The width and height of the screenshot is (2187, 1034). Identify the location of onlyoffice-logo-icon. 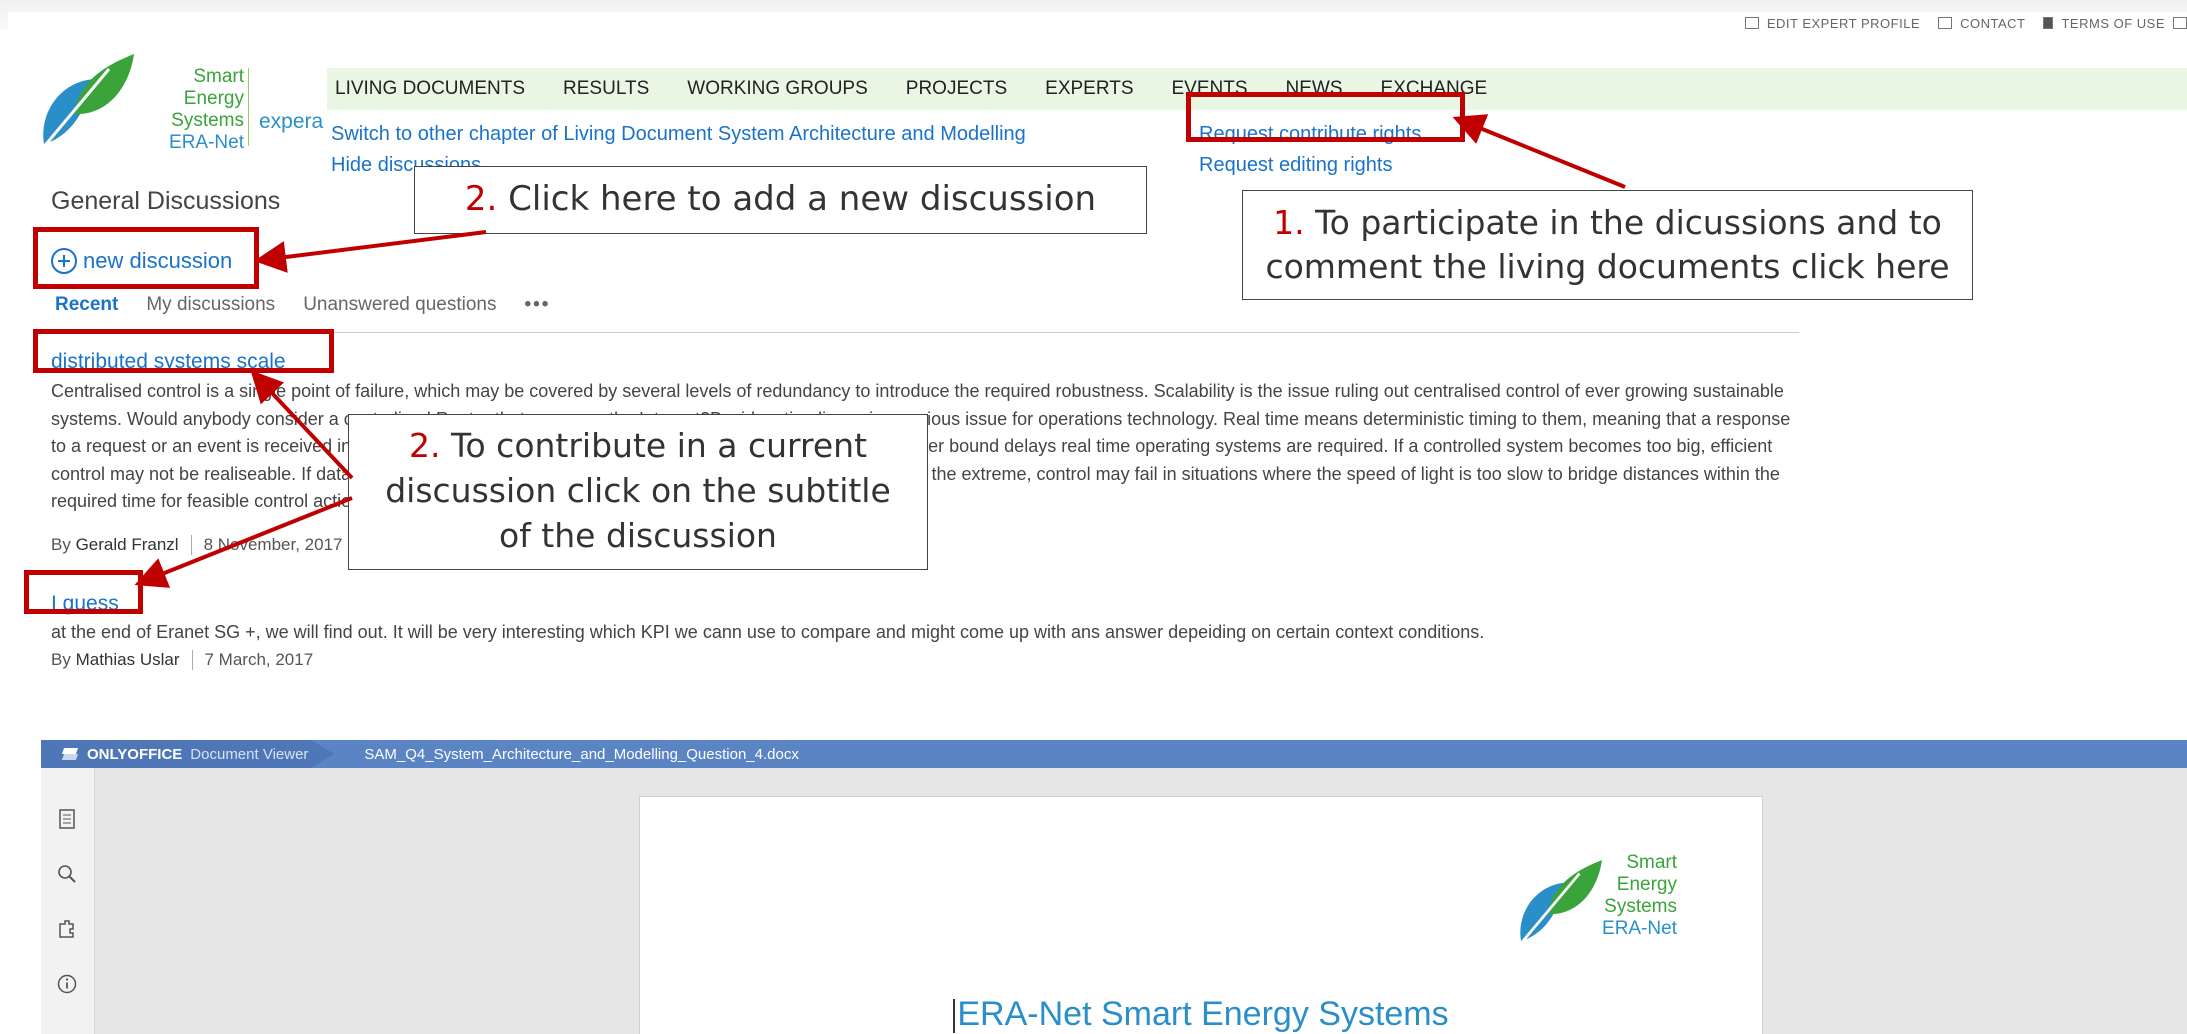
(70, 754).